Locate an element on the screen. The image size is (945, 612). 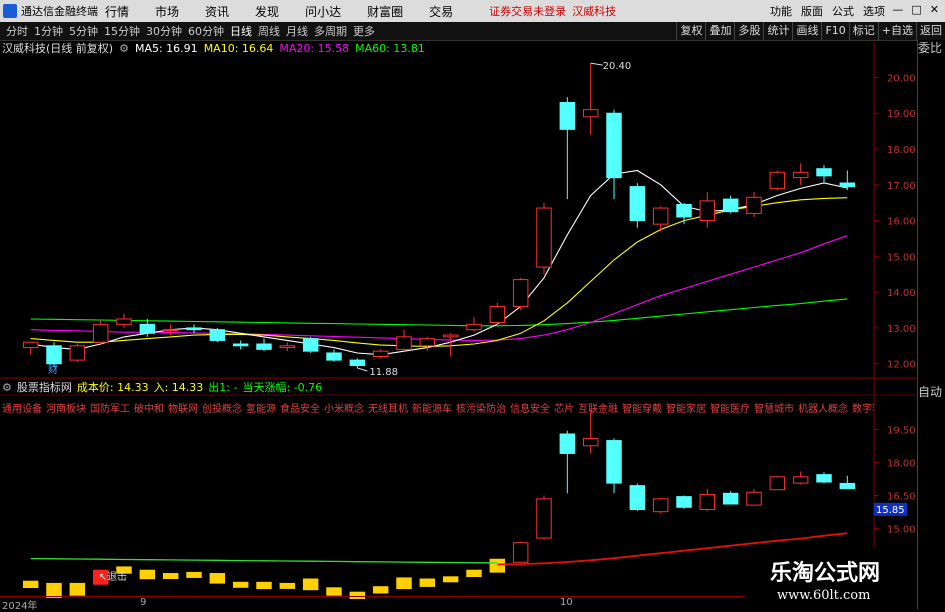
high-label: 20.40 is located at coordinates (617, 66).